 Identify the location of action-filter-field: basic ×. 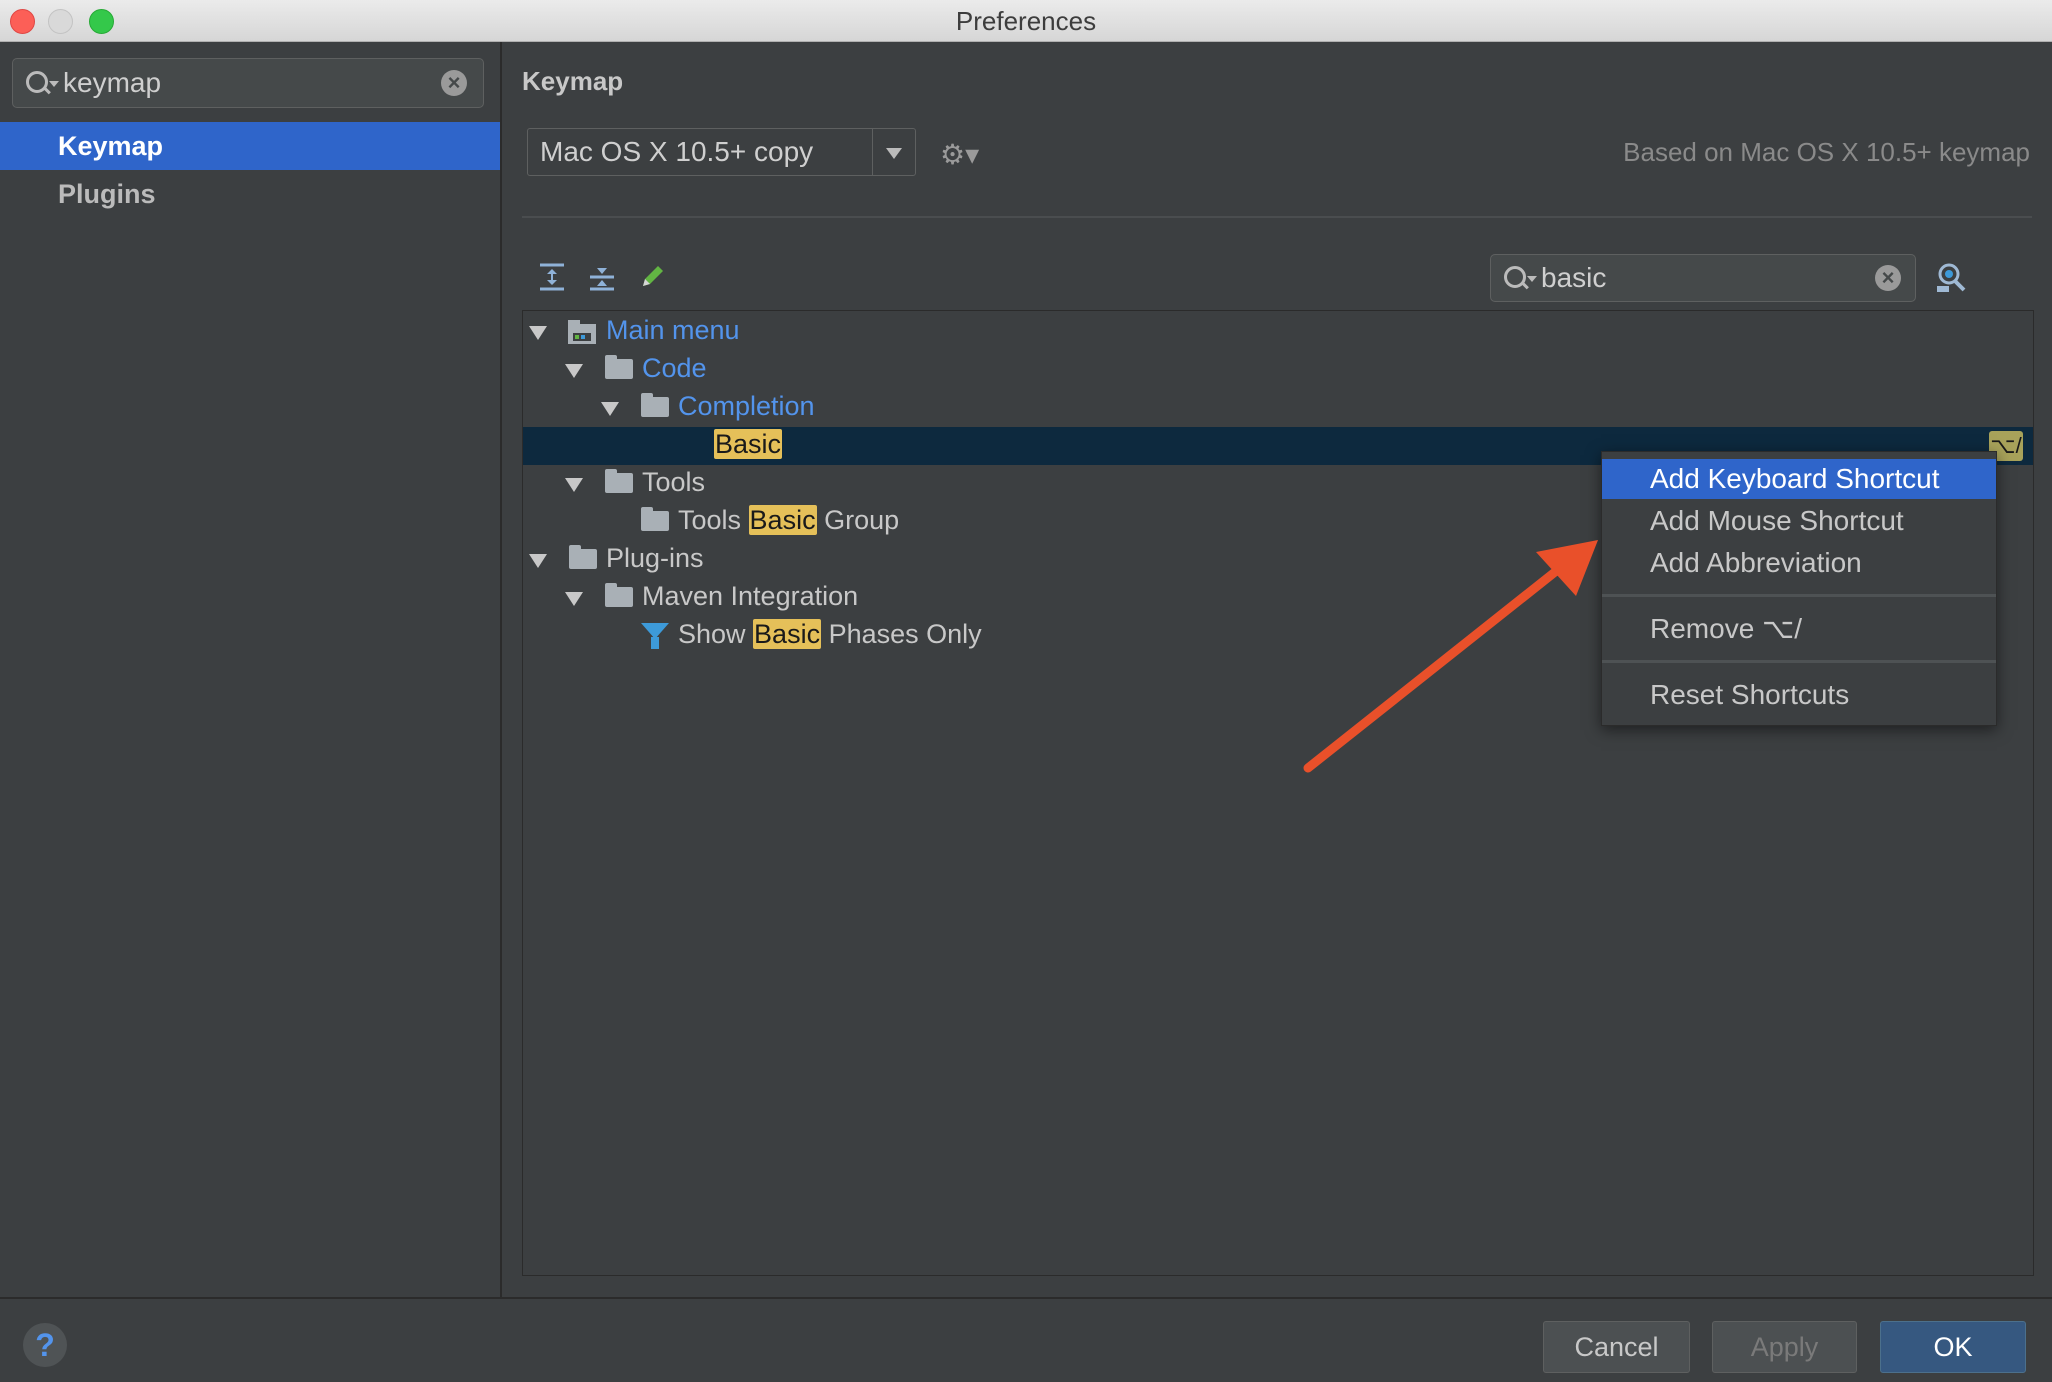
(1703, 278).